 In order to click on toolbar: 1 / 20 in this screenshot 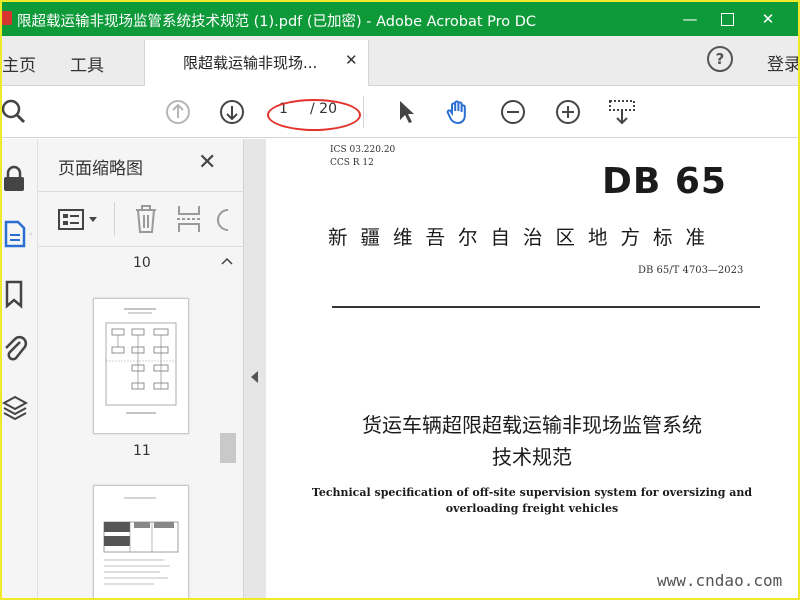, I will do `click(400, 112)`.